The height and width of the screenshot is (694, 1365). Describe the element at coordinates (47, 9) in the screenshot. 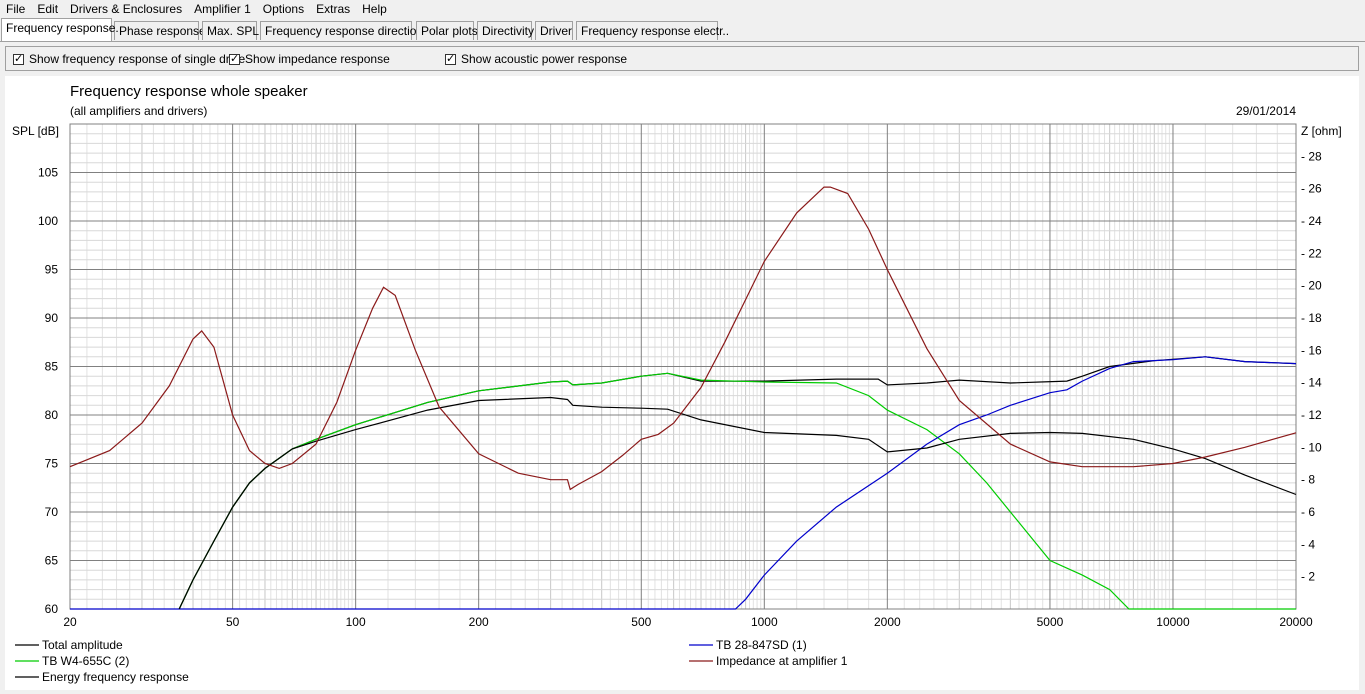

I see `menu-item-edit: Edit` at that location.